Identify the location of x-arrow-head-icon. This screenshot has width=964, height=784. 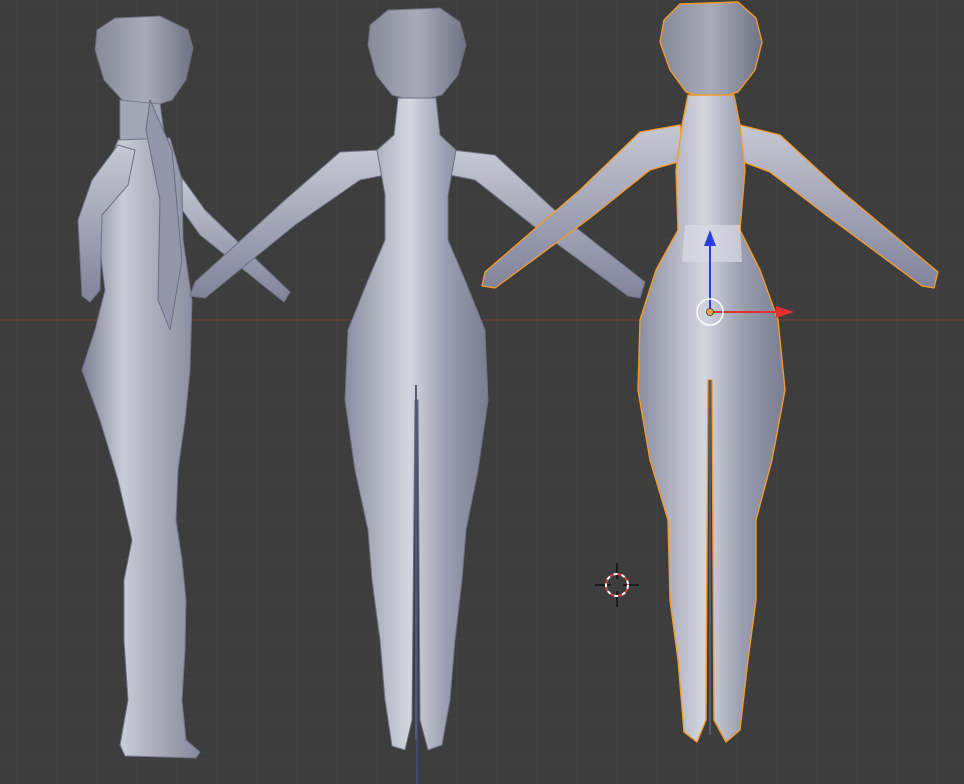
(785, 312).